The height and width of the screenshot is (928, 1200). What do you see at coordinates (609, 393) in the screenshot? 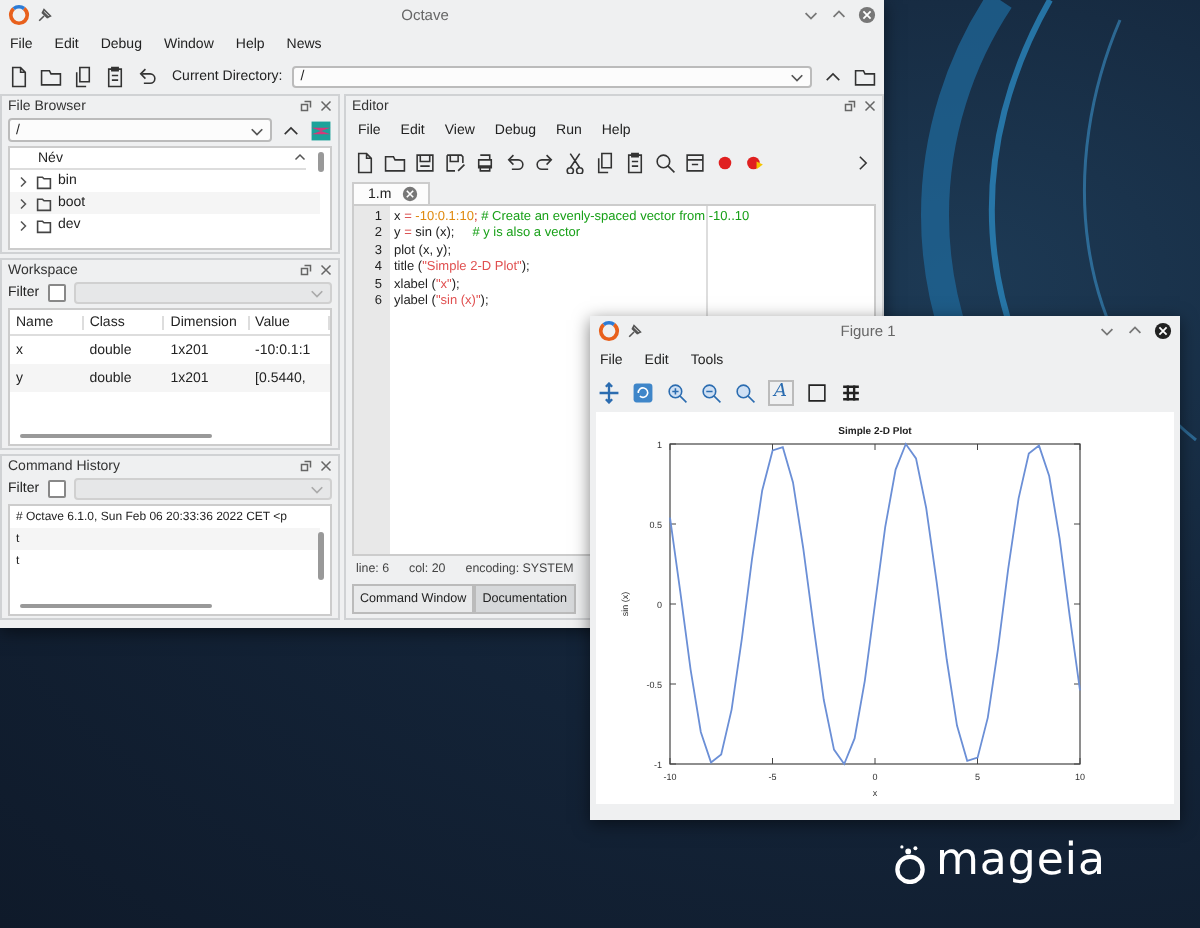
I see `pan-icon` at bounding box center [609, 393].